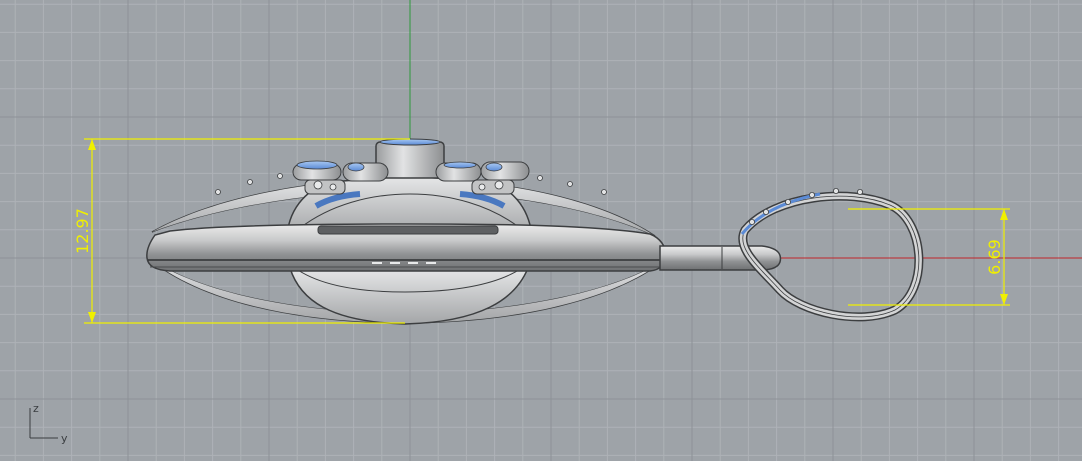  What do you see at coordinates (48, 423) in the screenshot?
I see `axis-triad: z y` at bounding box center [48, 423].